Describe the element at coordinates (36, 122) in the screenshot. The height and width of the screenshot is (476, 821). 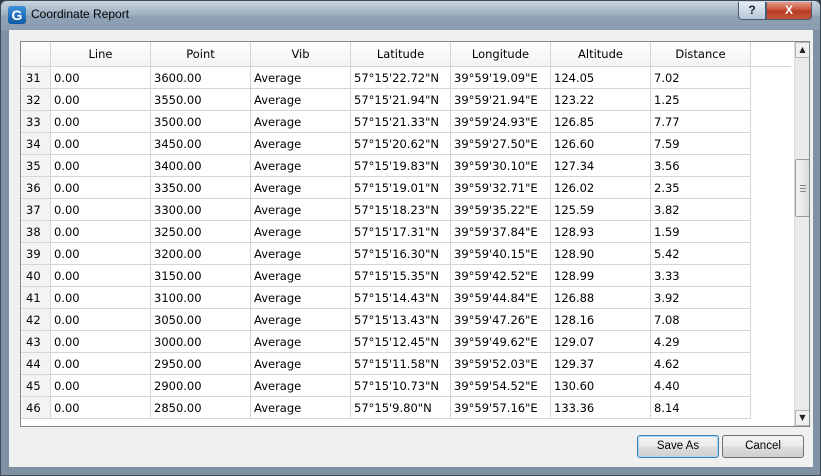
I see `row-number: 33` at that location.